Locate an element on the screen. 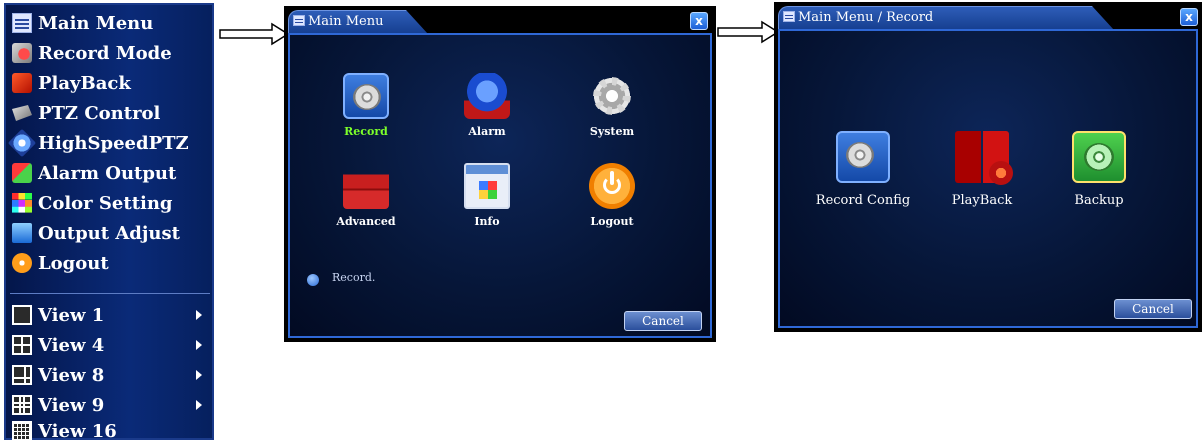  menu-item-label: Color Setting is located at coordinates (105, 203).